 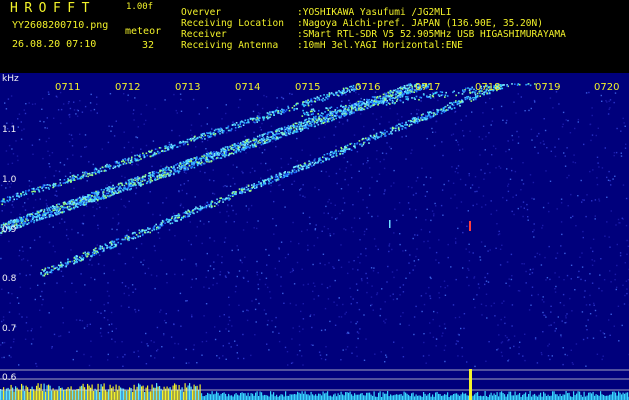 What do you see at coordinates (232, 23) in the screenshot?
I see `info-label-location: Receiving Location` at bounding box center [232, 23].